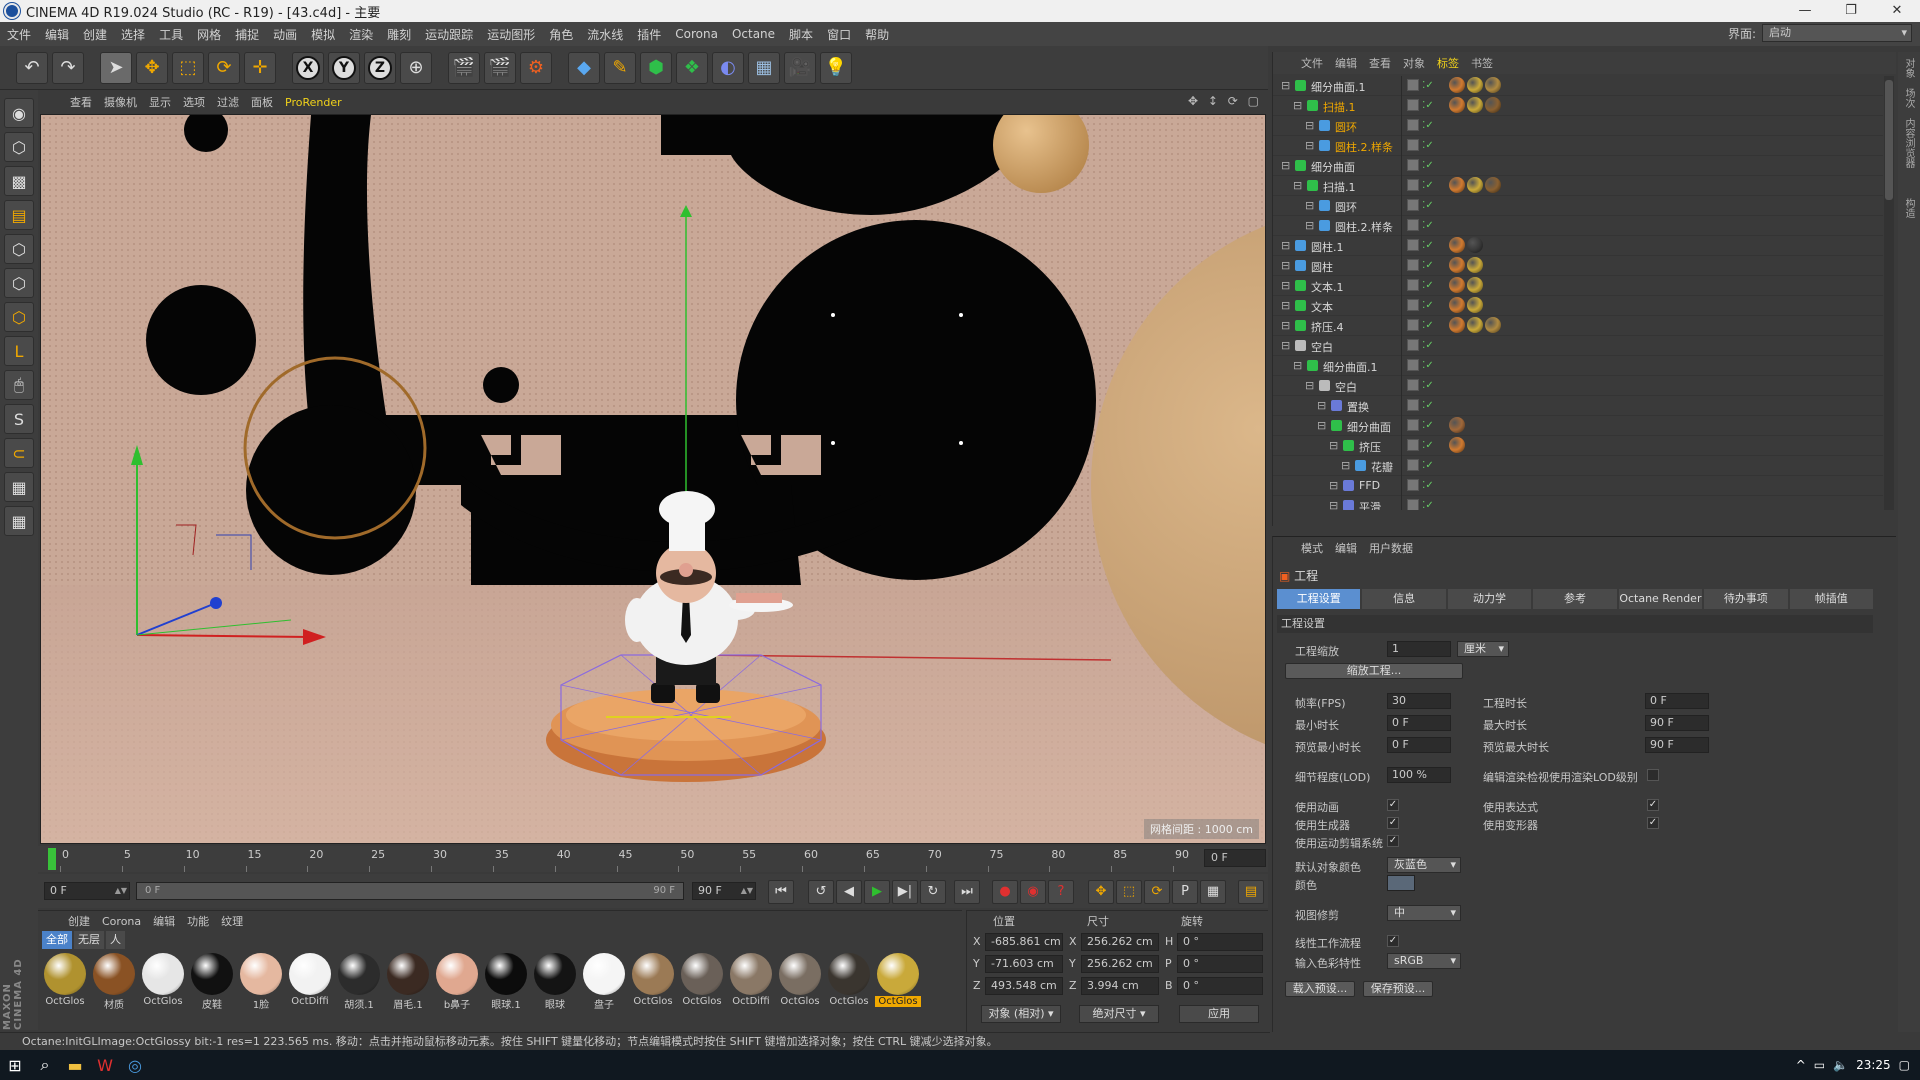  What do you see at coordinates (1322, 267) in the screenshot?
I see `object-name: 圆柱` at bounding box center [1322, 267].